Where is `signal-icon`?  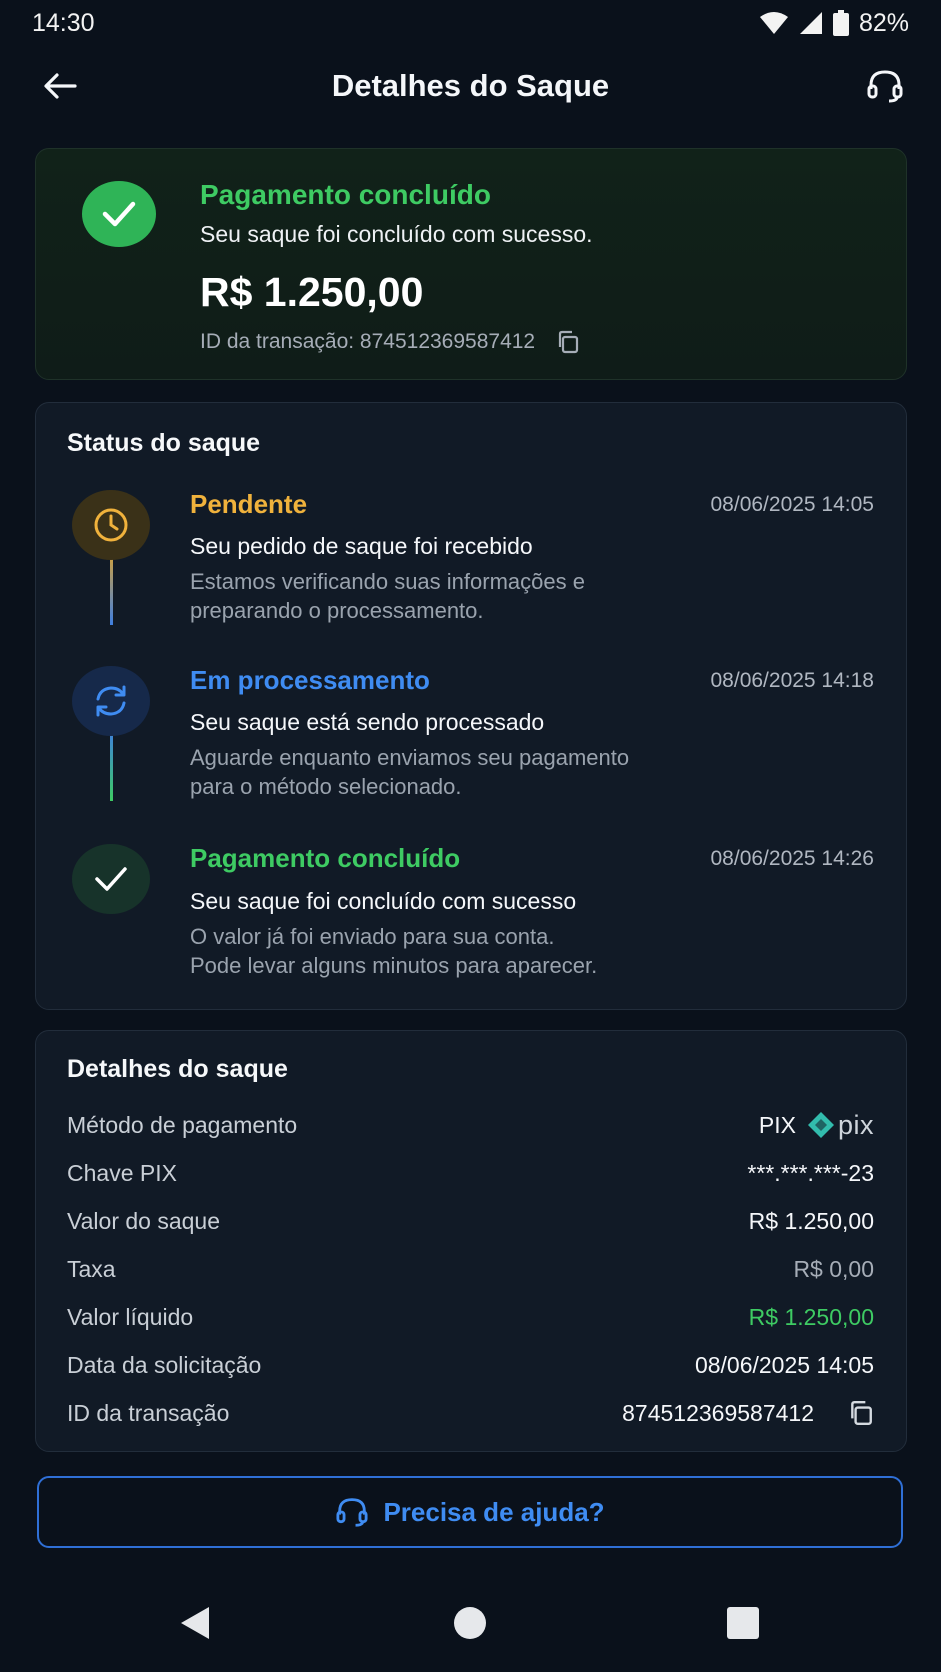
signal-icon is located at coordinates (811, 23).